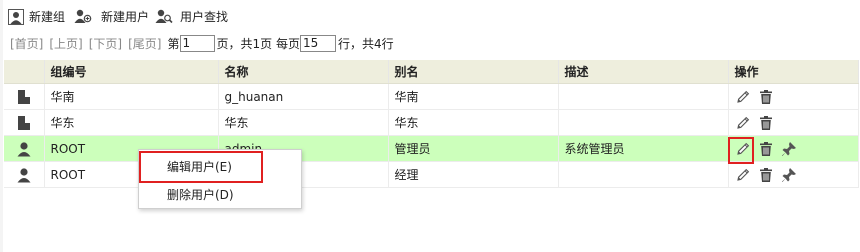 This screenshot has height=252, width=860. I want to click on new-user-text-button: 新建用户, so click(125, 16).